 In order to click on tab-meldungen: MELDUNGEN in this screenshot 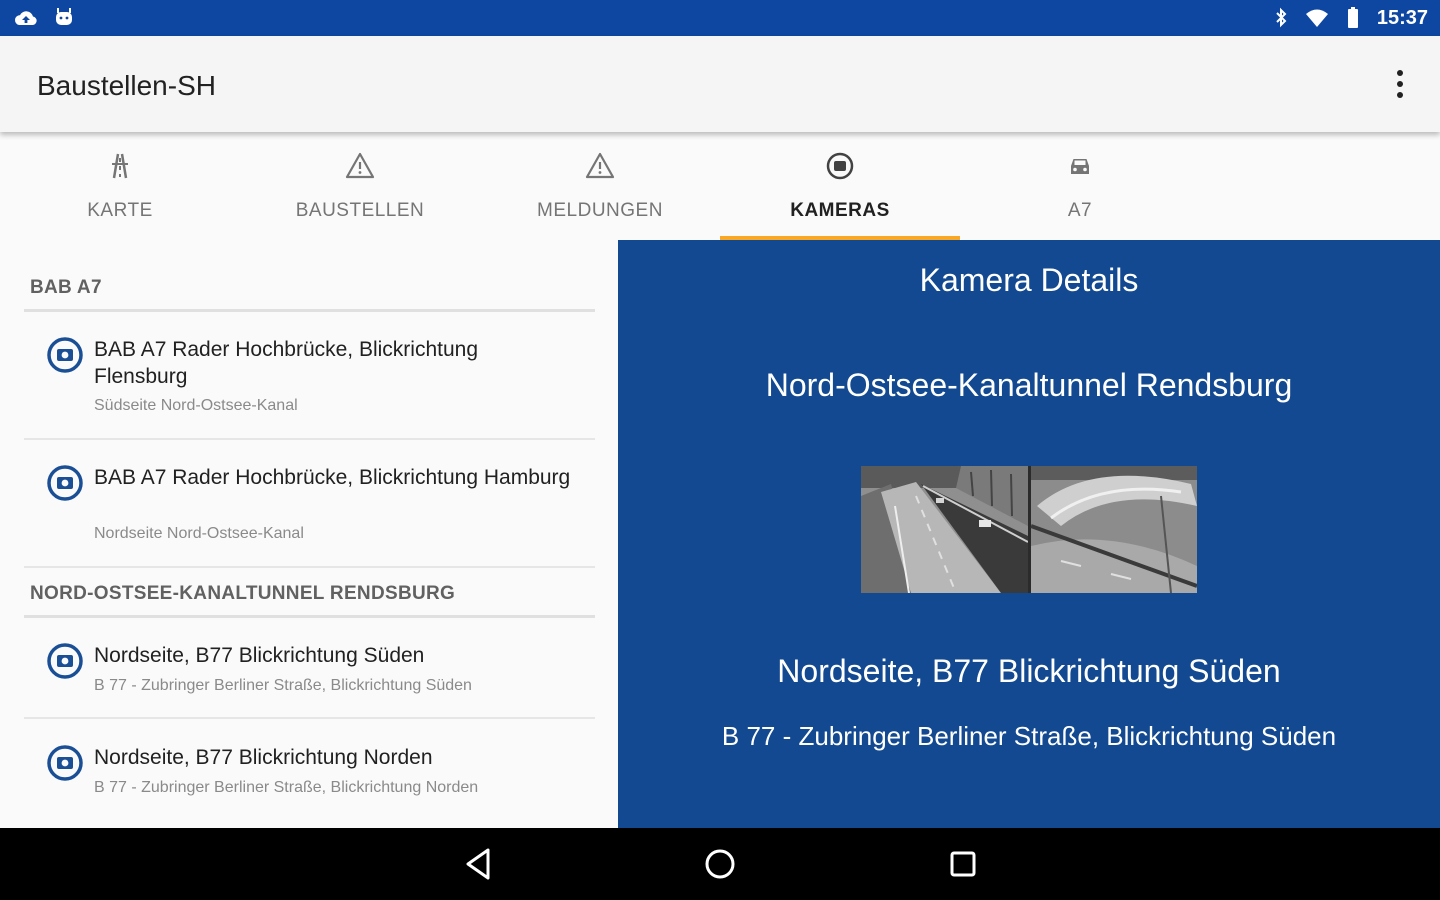, I will do `click(600, 186)`.